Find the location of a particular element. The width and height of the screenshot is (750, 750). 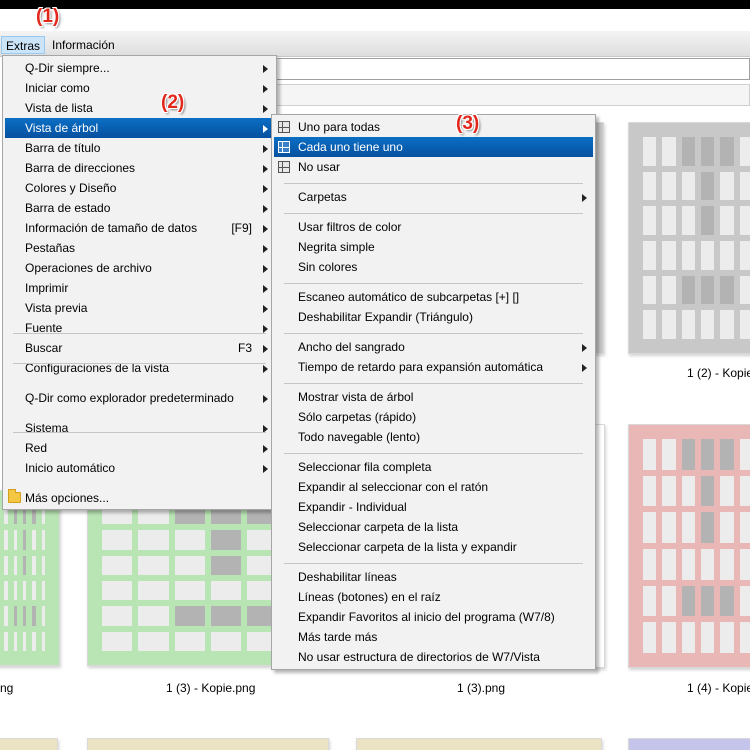

main-menu-item-10: Operaciones de archivo is located at coordinates (139, 268).